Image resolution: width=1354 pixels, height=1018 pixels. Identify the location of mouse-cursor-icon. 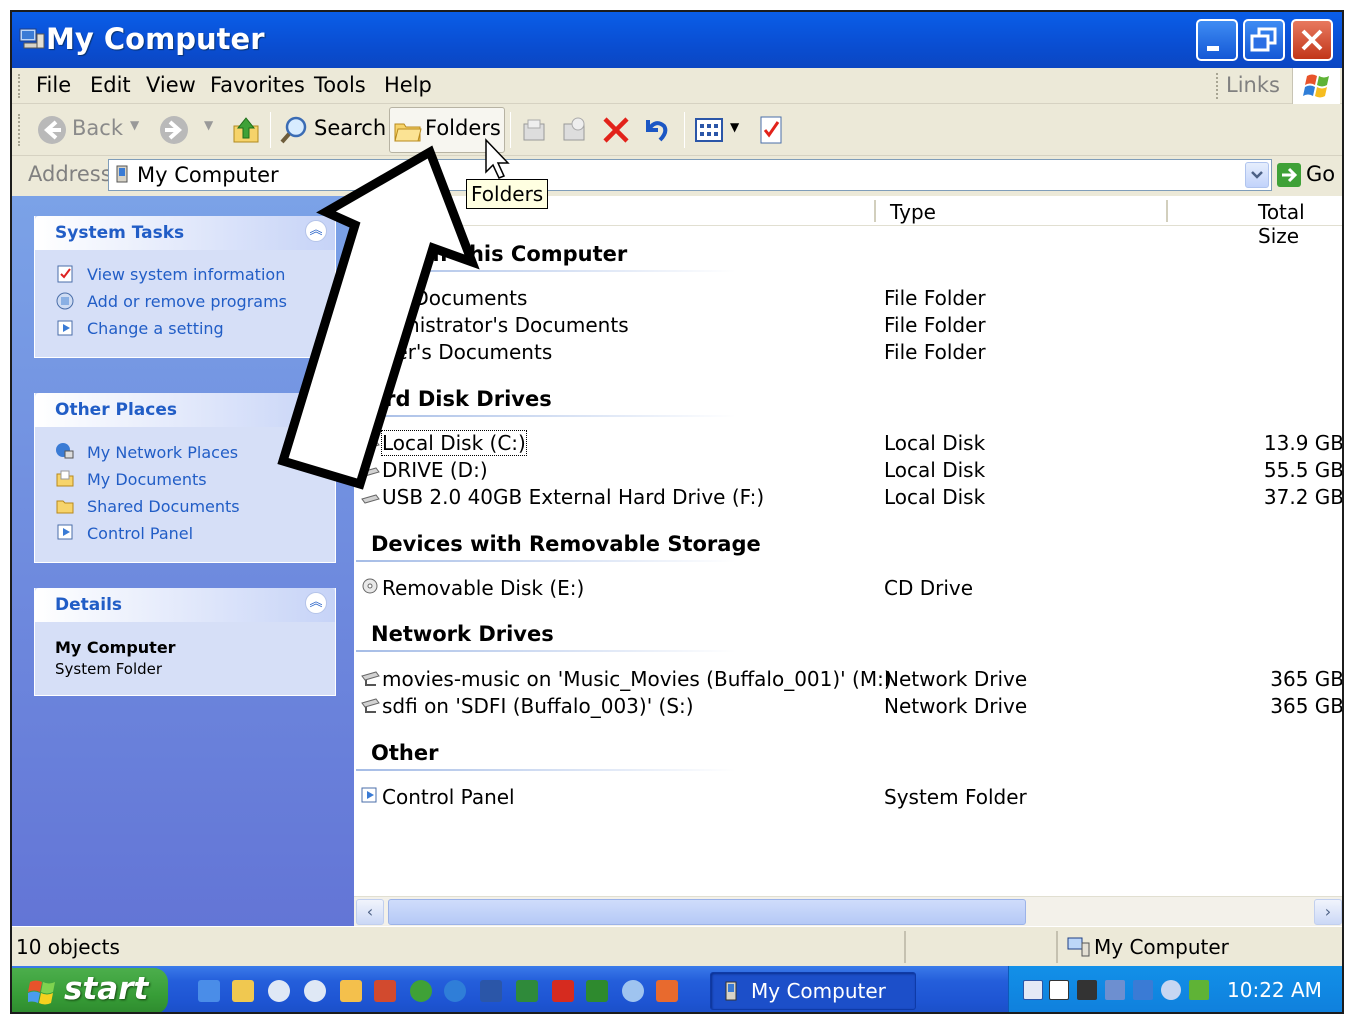
(497, 158).